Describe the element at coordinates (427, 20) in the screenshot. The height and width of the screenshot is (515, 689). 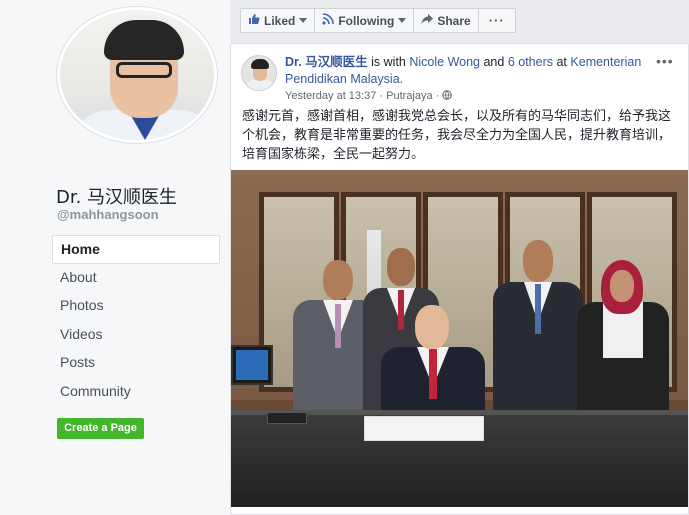
I see `share-icon` at that location.